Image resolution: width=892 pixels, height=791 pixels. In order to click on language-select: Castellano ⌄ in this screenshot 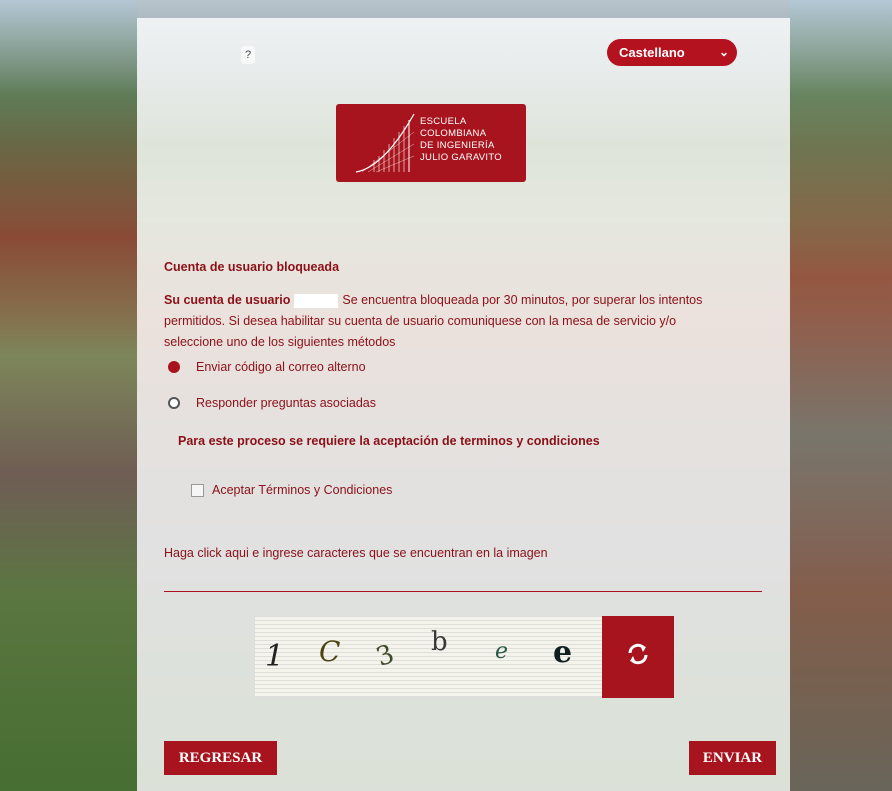, I will do `click(672, 52)`.